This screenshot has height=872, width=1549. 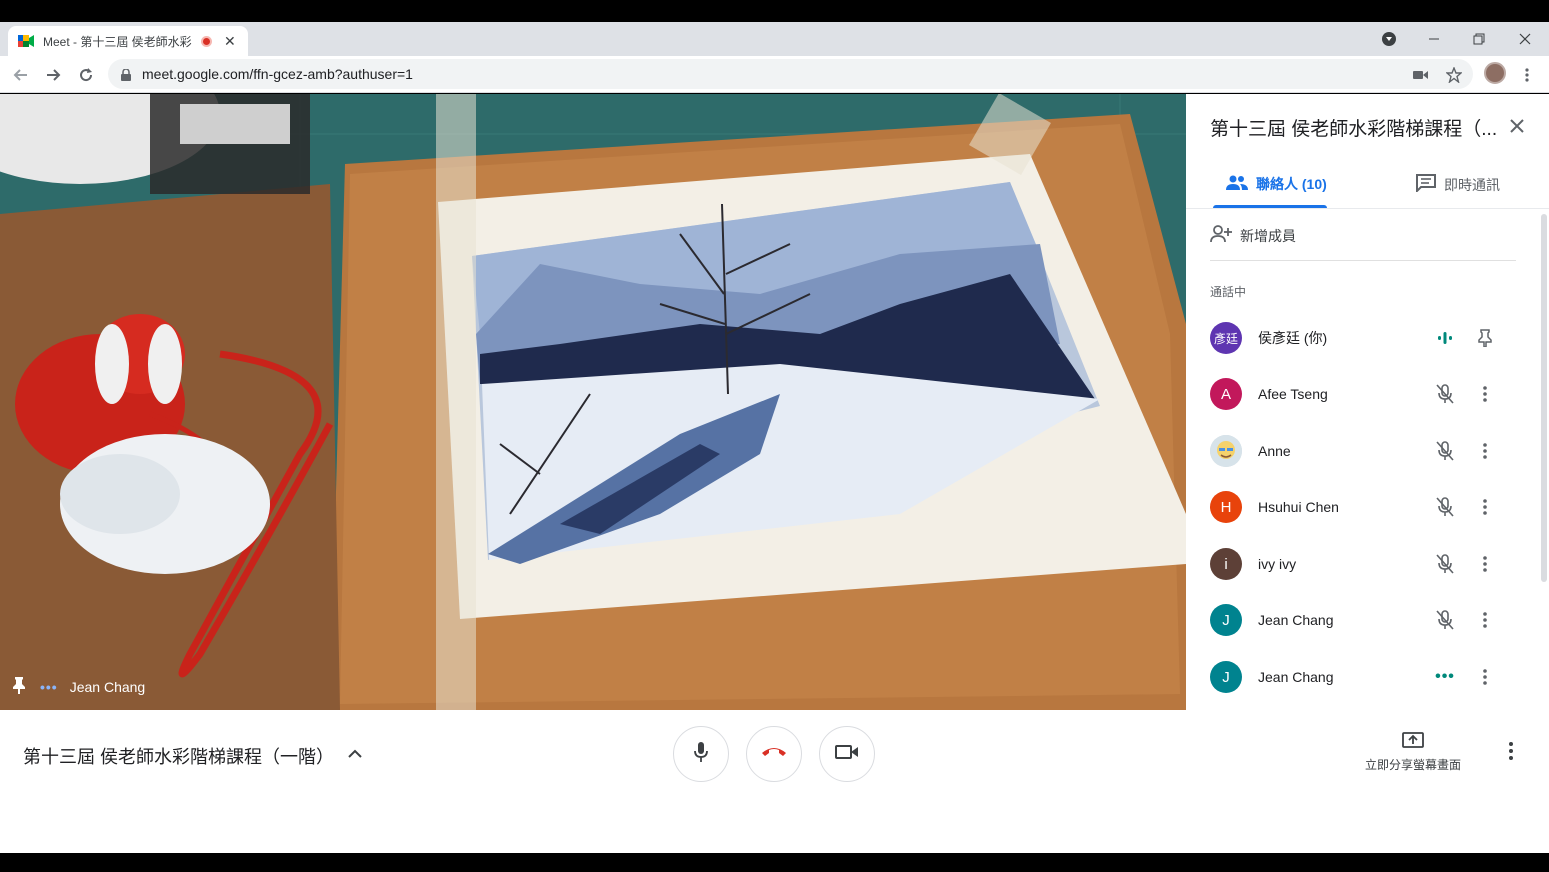 I want to click on browser-tabstrip: Meet - 第十三屆 侯老師水彩 ✕, so click(x=774, y=39).